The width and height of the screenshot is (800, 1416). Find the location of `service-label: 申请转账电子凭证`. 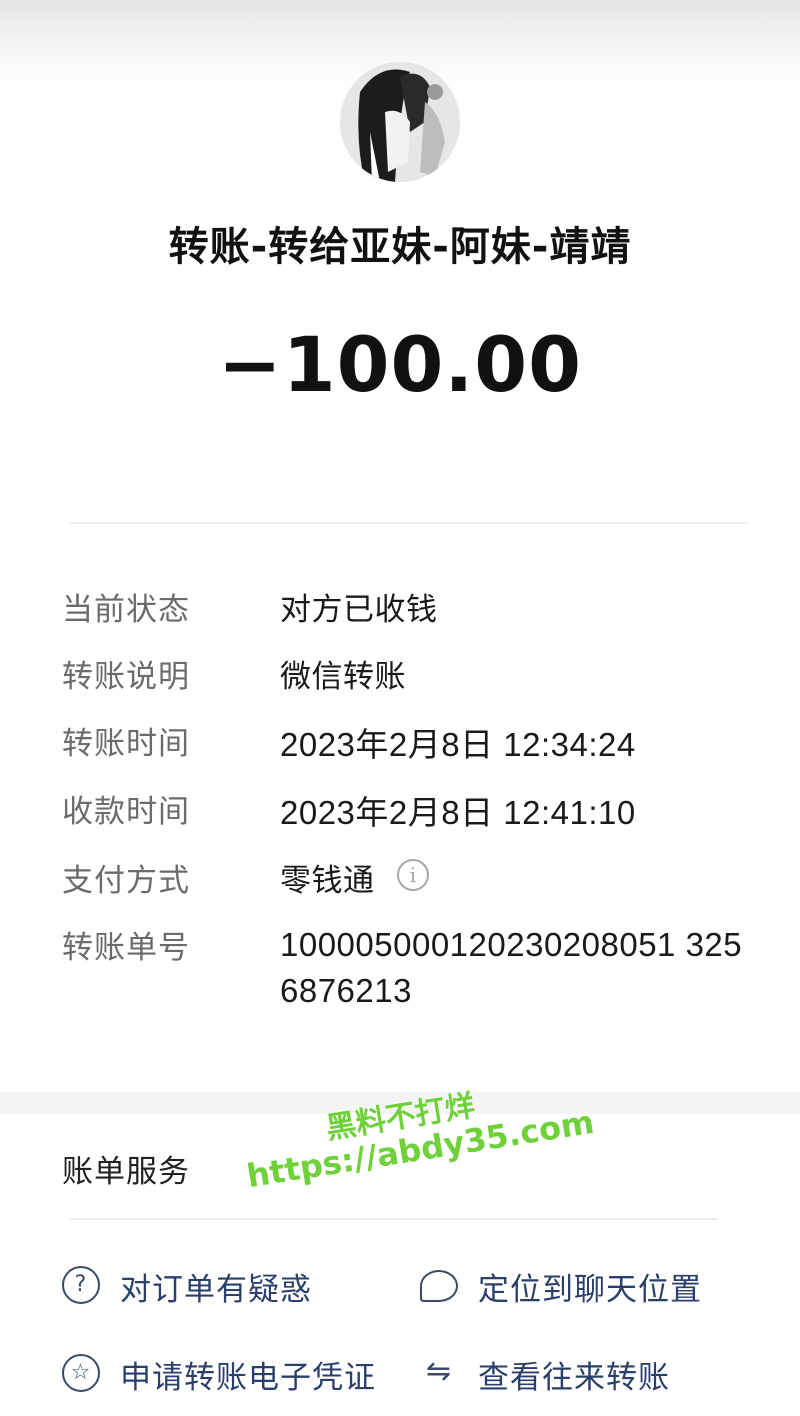

service-label: 申请转账电子凭证 is located at coordinates (248, 1378).